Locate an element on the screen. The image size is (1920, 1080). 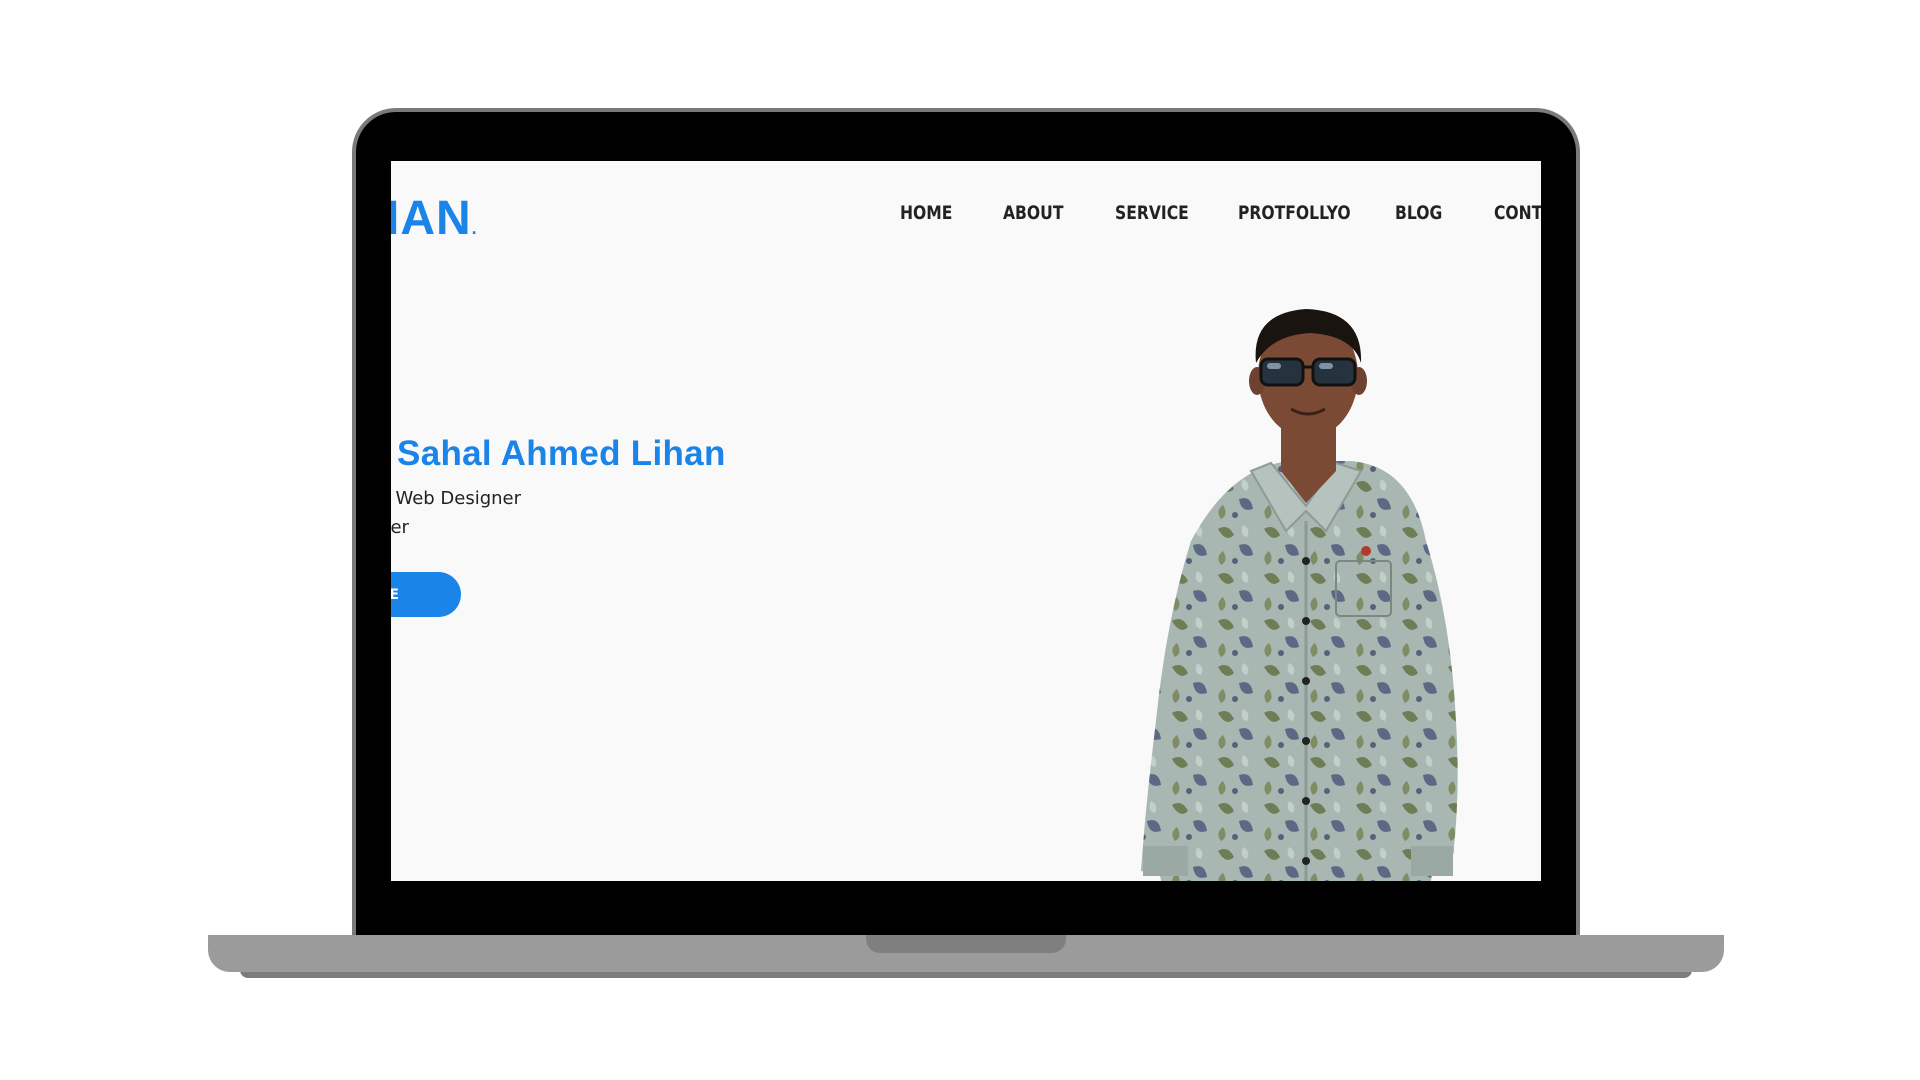
portrait-photo is located at coordinates (1299, 595).